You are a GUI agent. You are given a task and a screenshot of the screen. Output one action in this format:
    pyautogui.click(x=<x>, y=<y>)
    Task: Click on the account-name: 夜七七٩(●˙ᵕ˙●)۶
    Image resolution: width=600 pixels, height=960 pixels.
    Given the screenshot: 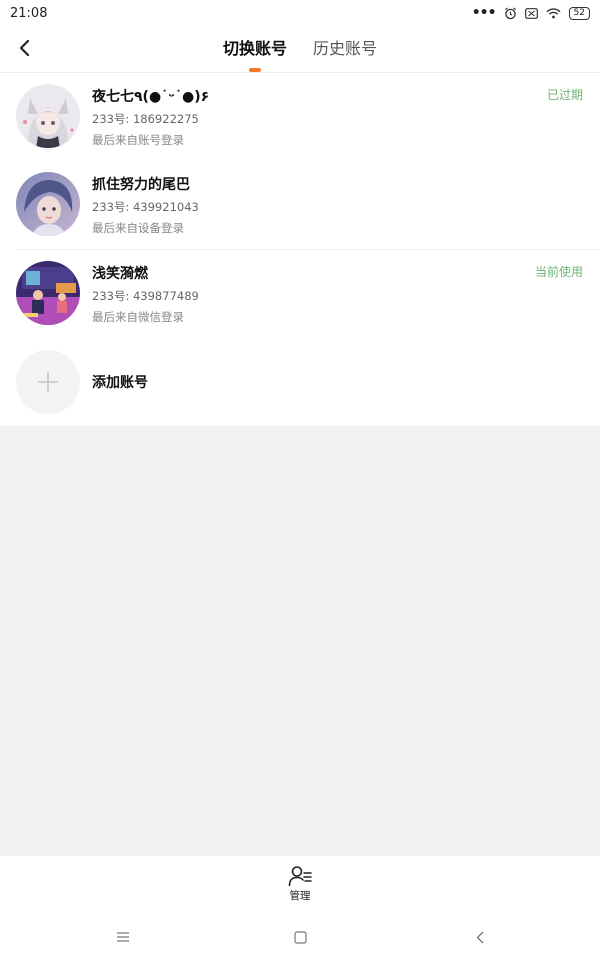 What is the action you would take?
    pyautogui.click(x=151, y=97)
    